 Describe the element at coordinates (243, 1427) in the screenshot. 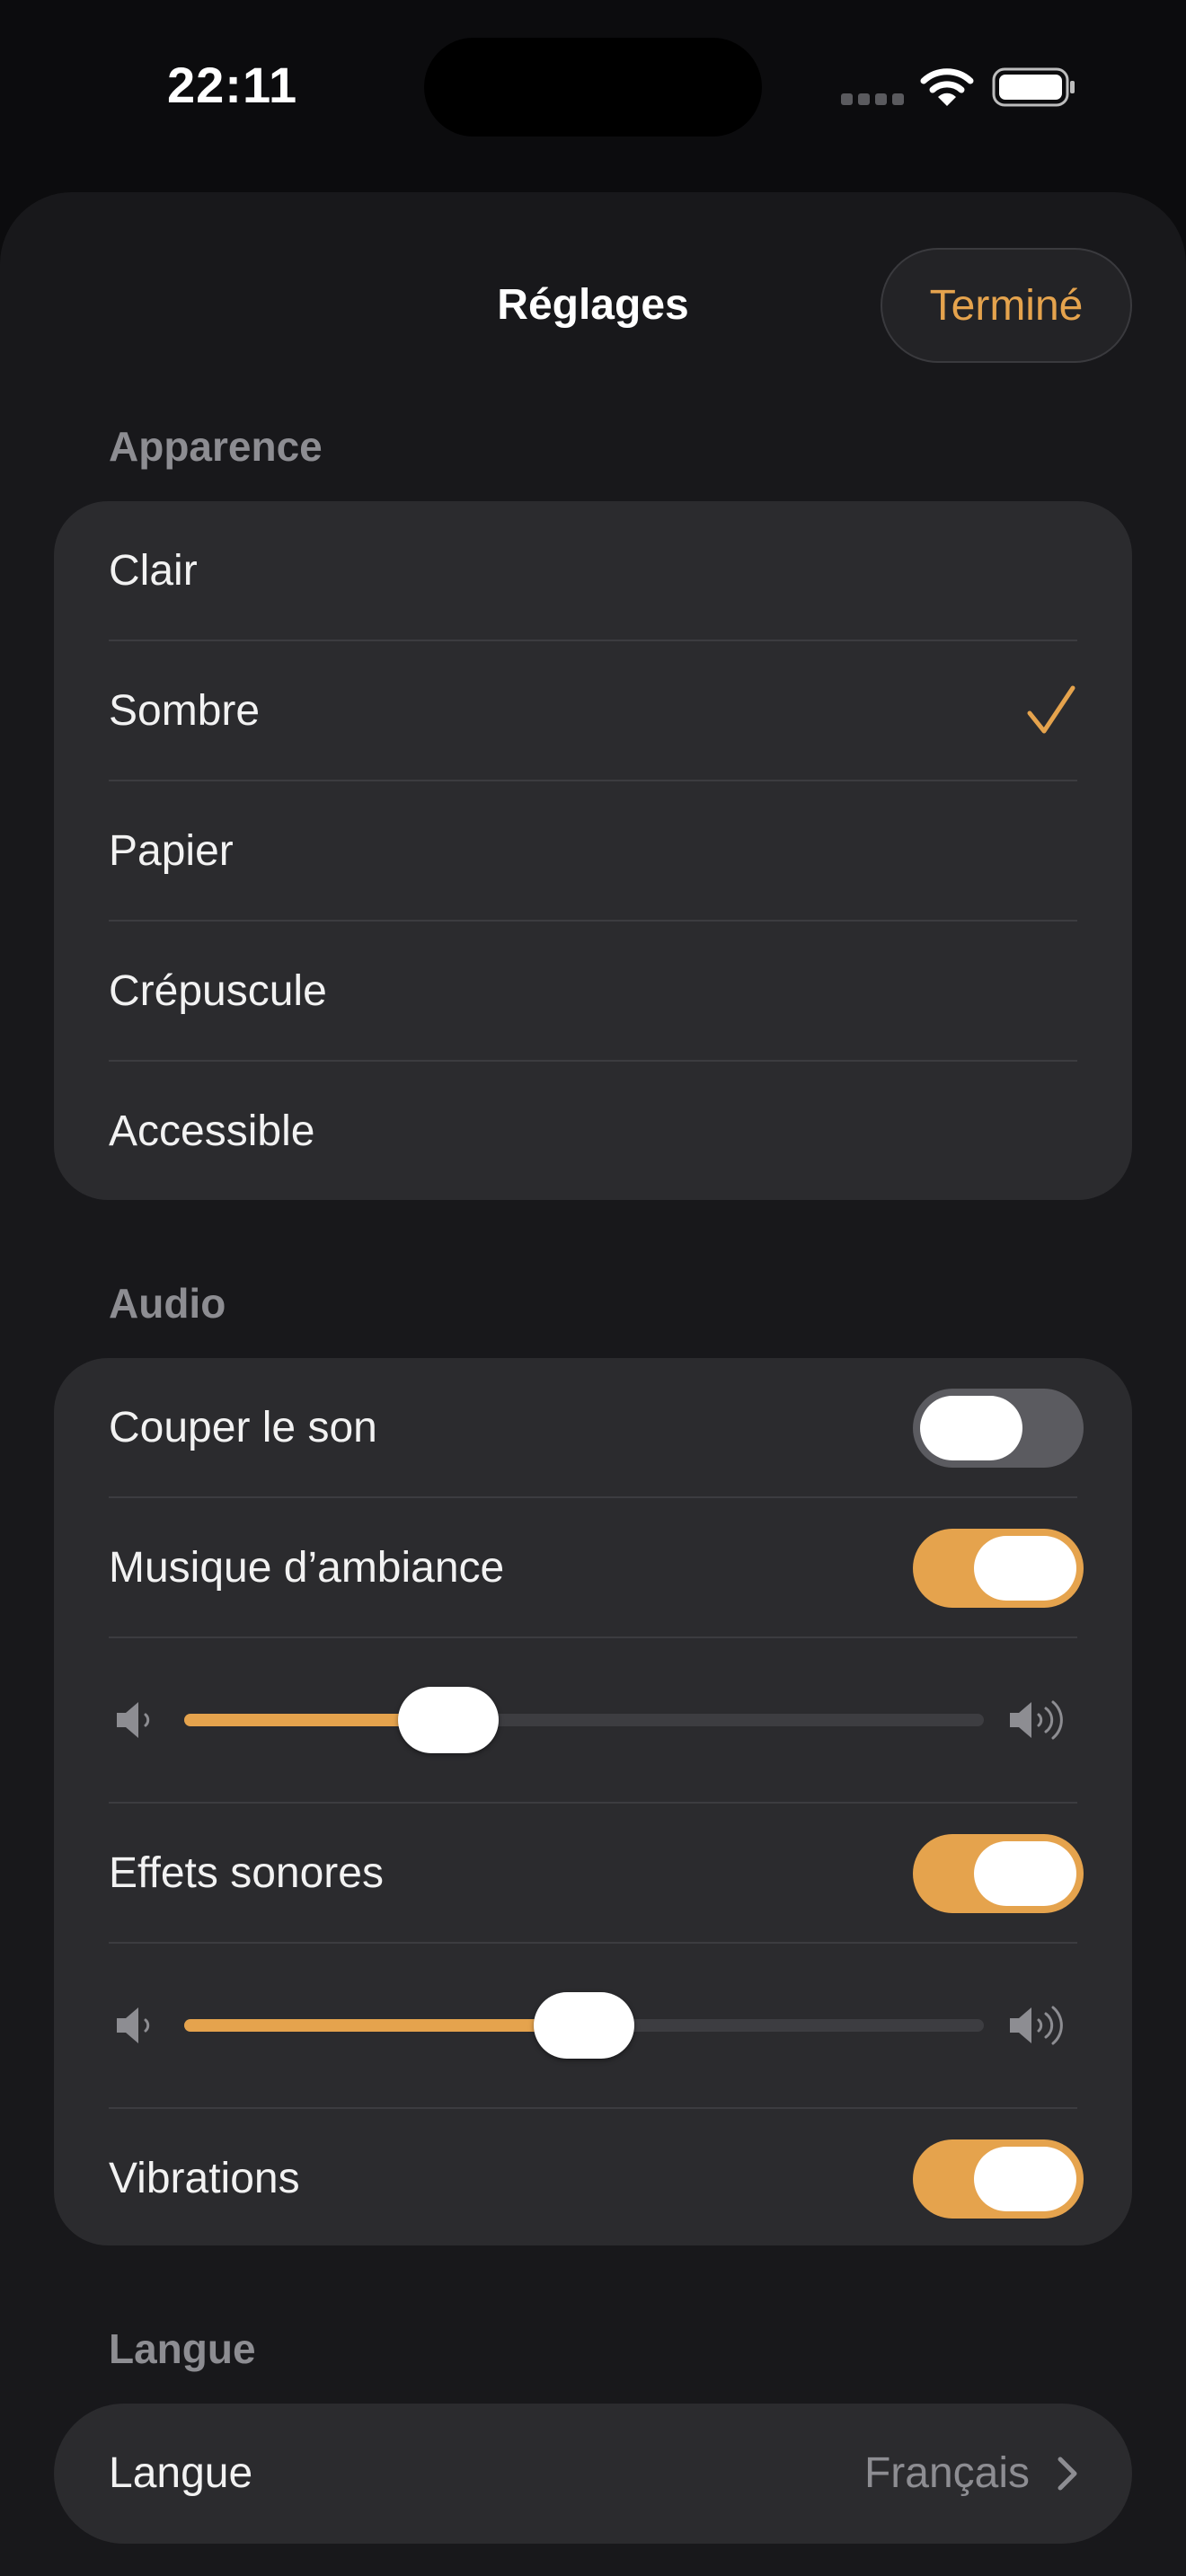

I see `mute-label: Couper le son` at that location.